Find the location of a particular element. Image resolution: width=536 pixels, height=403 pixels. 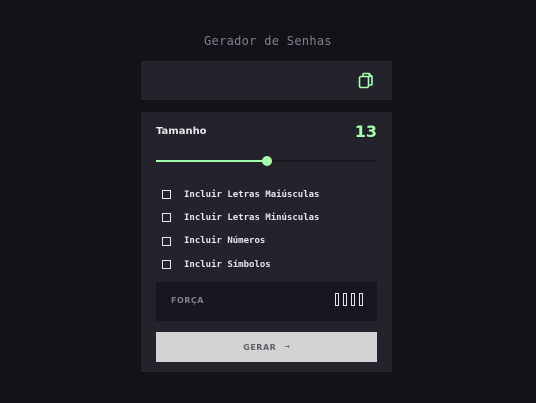

app-title: Gerador de Senhas is located at coordinates (268, 41).